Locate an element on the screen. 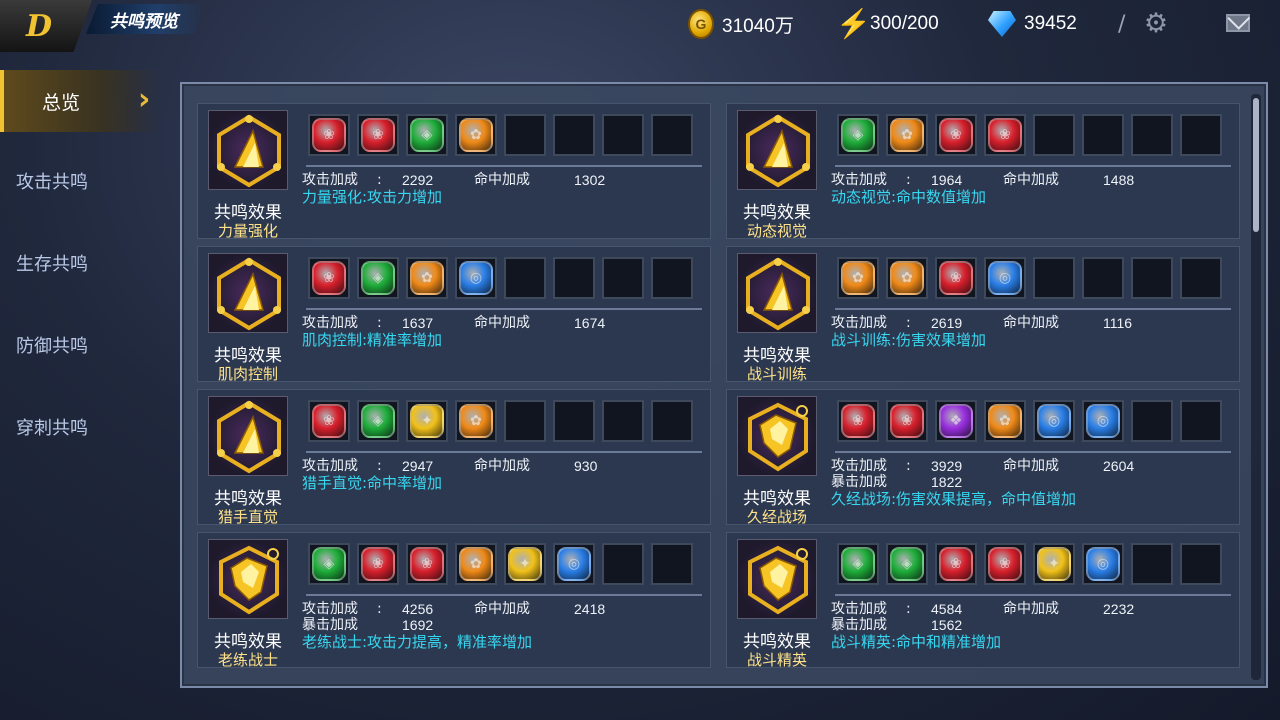  attack-value: 2619 is located at coordinates (947, 323).